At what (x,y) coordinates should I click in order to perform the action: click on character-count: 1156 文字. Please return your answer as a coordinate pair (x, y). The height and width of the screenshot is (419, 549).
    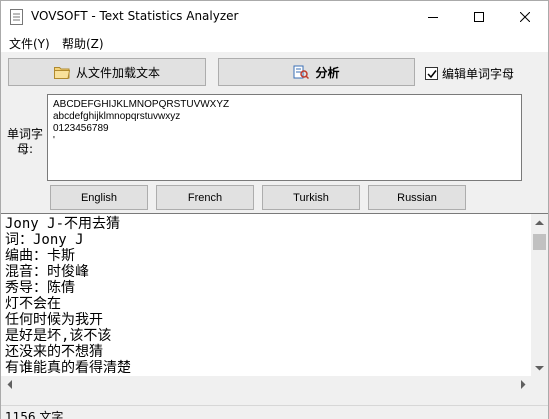
    Looking at the image, I should click on (34, 414).